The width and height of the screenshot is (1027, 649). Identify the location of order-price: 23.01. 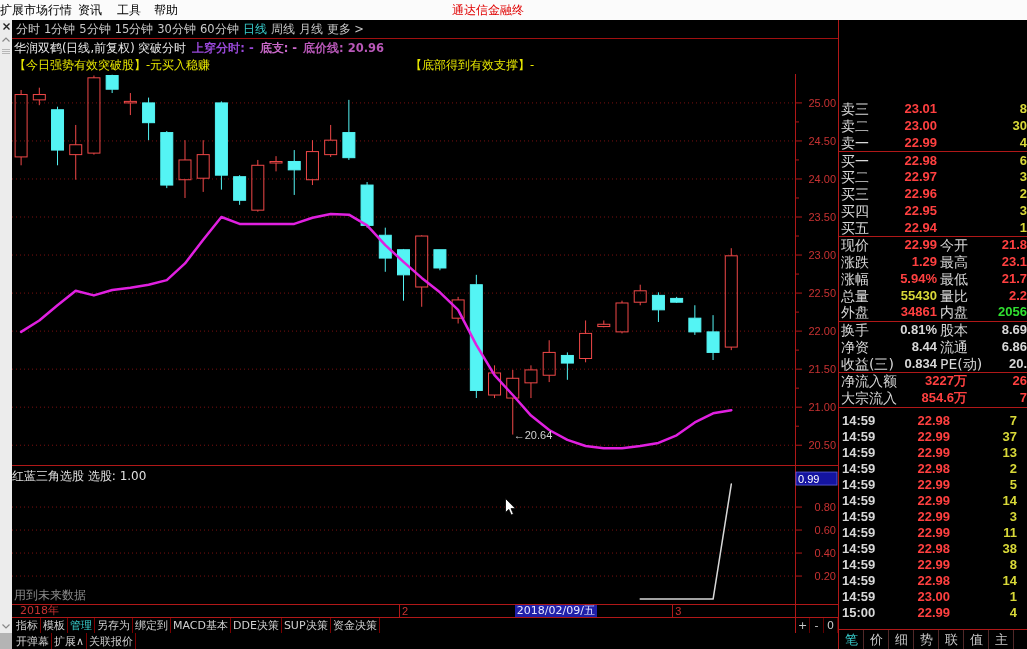
(920, 109).